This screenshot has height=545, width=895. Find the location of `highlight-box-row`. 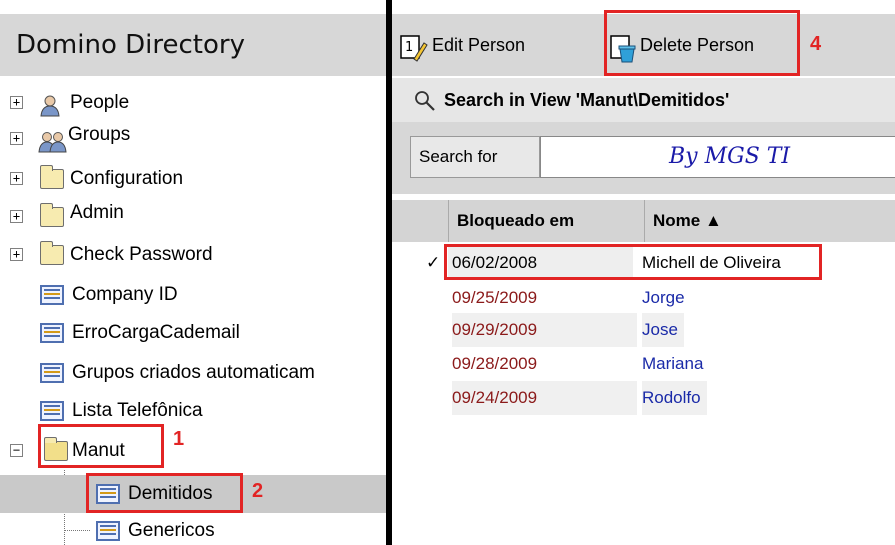

highlight-box-row is located at coordinates (633, 262).